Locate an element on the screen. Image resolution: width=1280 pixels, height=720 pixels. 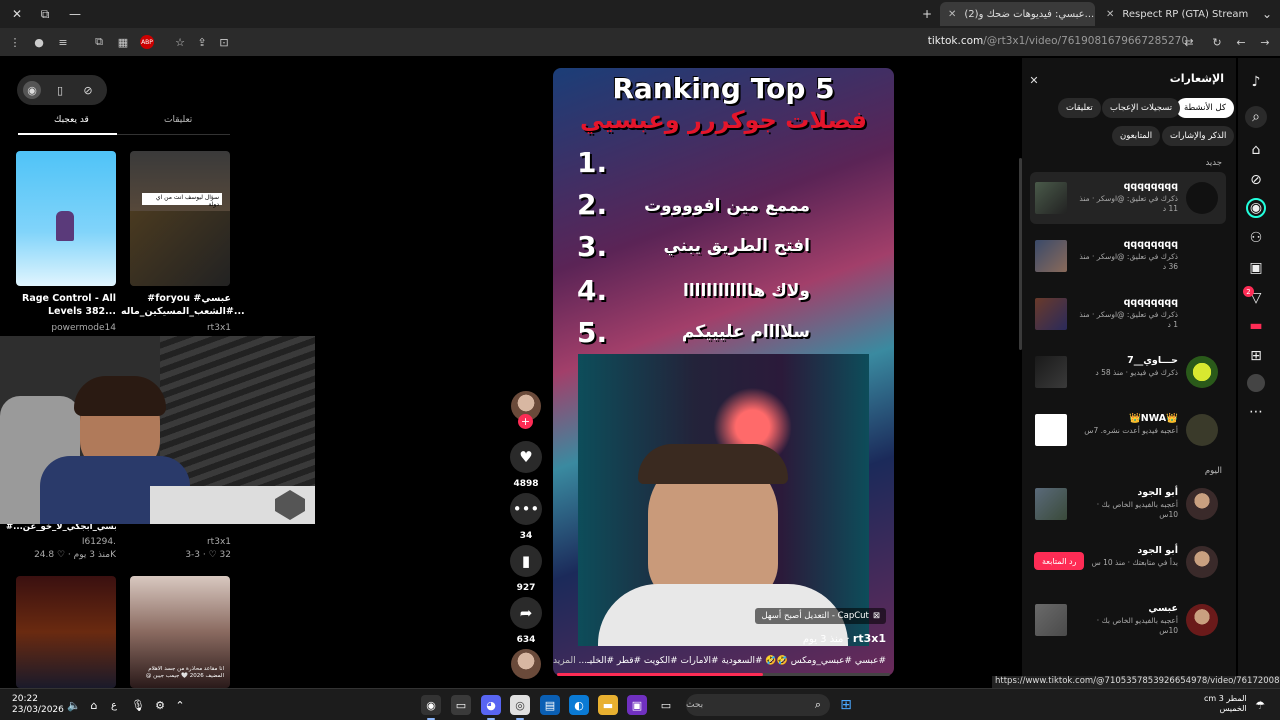
share-icon: ⇪ is located at coordinates (202, 42).